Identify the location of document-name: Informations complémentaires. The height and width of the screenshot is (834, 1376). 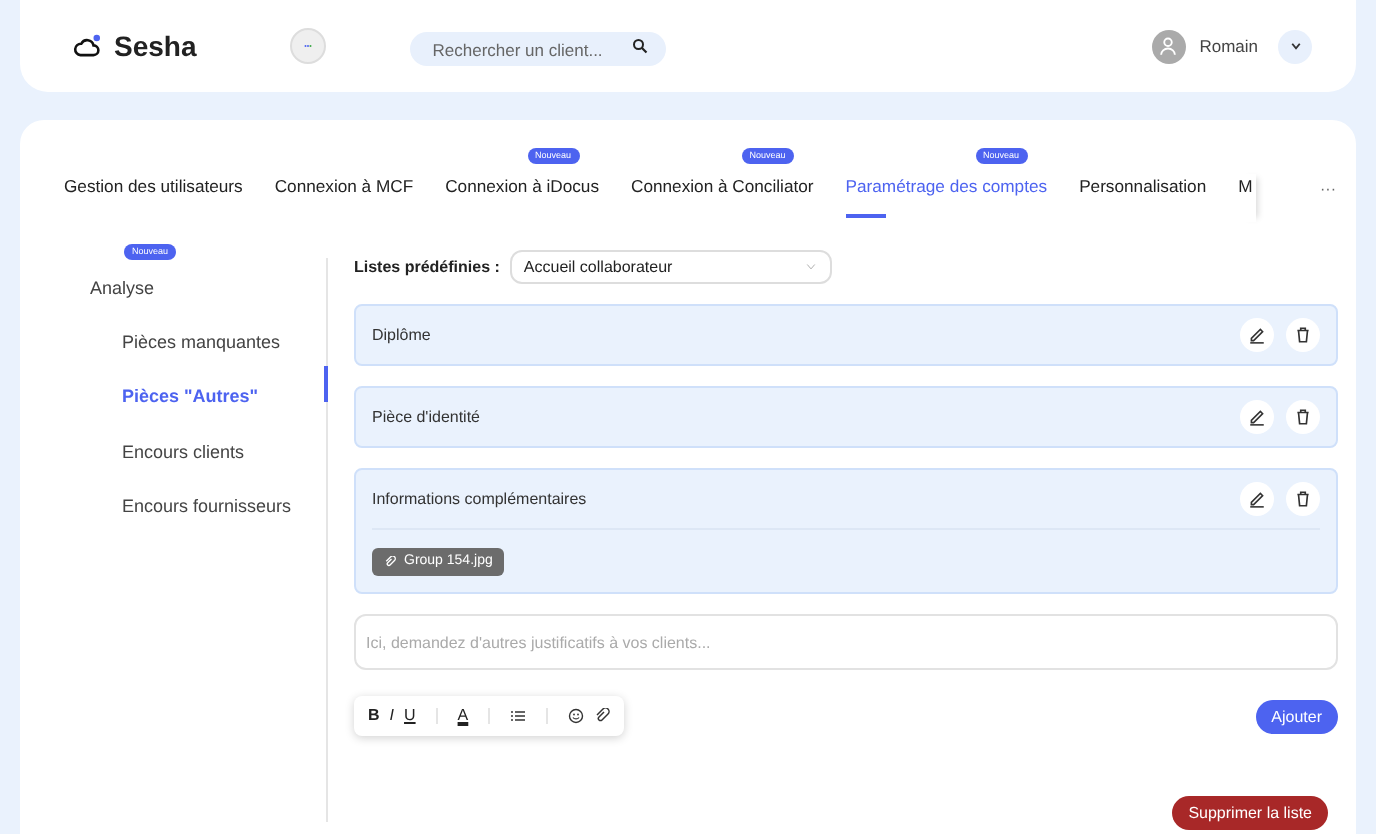
(479, 499).